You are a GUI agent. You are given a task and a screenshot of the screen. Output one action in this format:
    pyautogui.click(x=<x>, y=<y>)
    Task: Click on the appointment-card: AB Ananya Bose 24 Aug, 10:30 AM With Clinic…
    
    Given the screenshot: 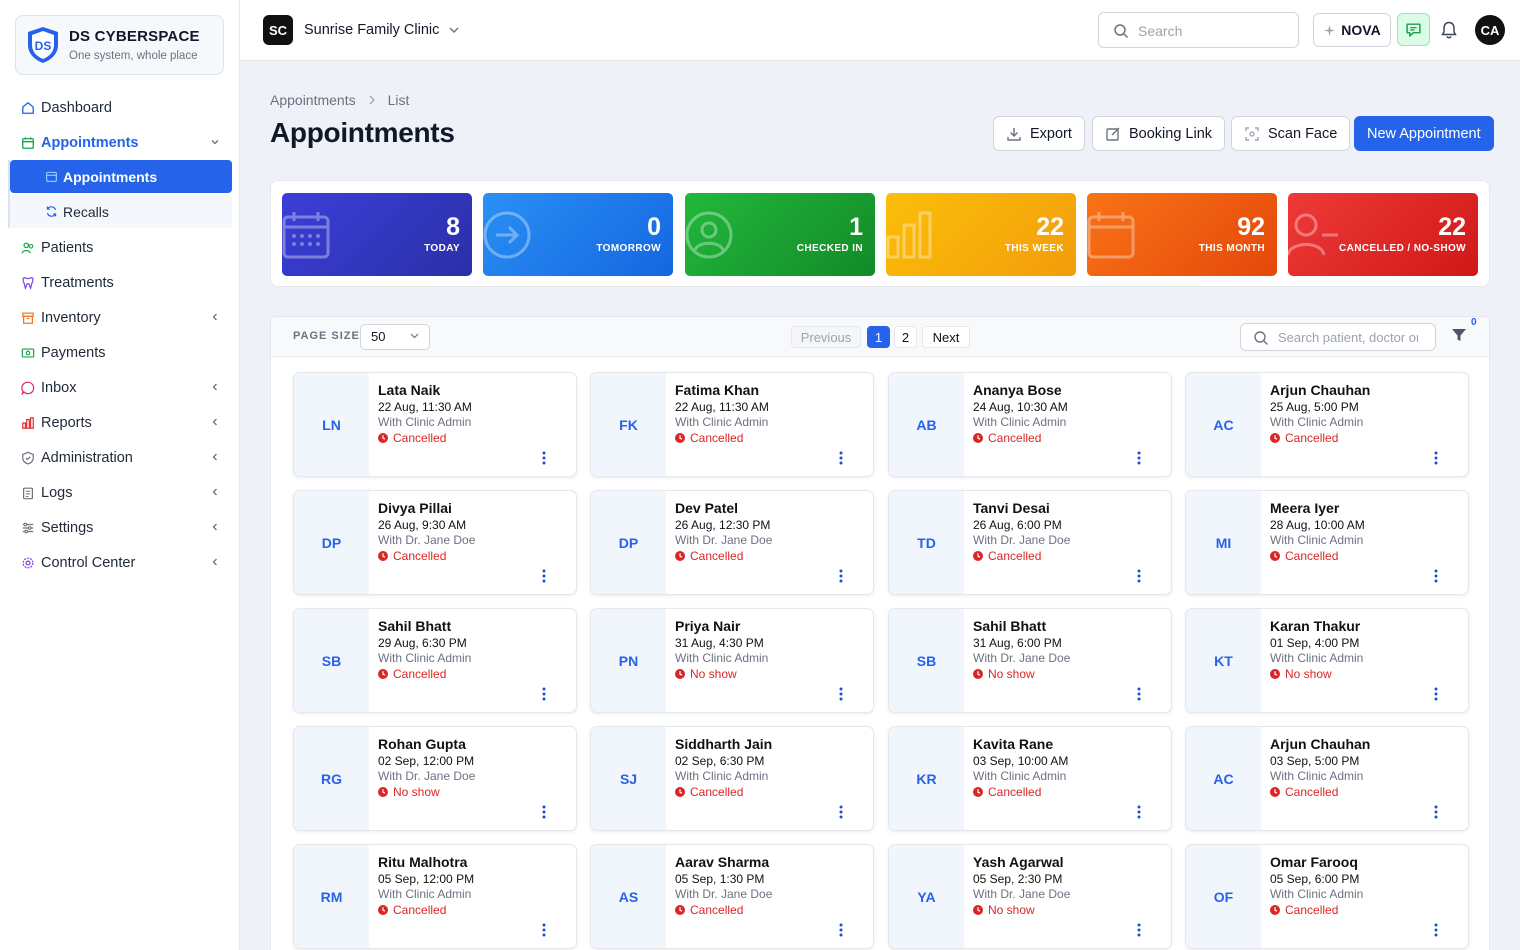 What is the action you would take?
    pyautogui.click(x=1030, y=424)
    